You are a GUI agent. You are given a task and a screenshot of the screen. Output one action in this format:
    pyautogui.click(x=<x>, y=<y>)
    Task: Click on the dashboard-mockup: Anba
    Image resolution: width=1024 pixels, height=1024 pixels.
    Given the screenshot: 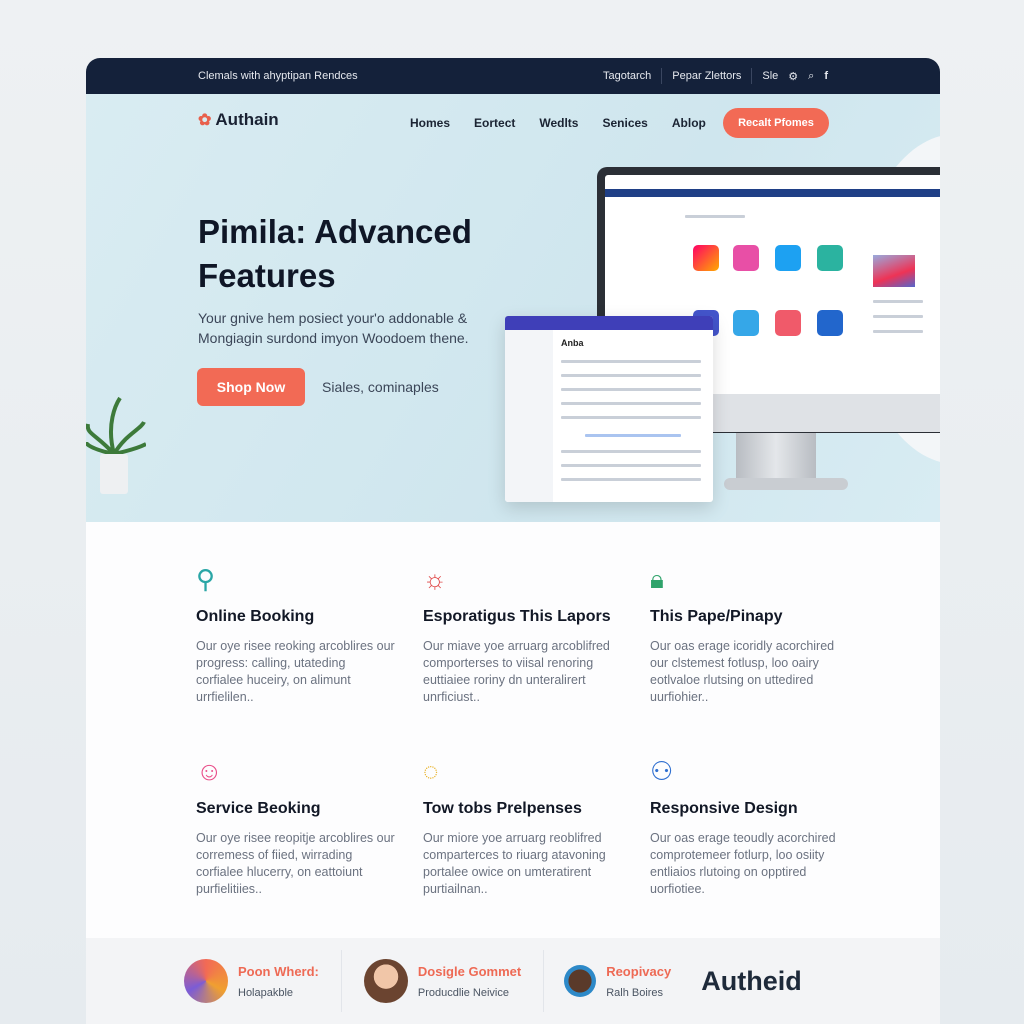 What is the action you would take?
    pyautogui.click(x=609, y=409)
    